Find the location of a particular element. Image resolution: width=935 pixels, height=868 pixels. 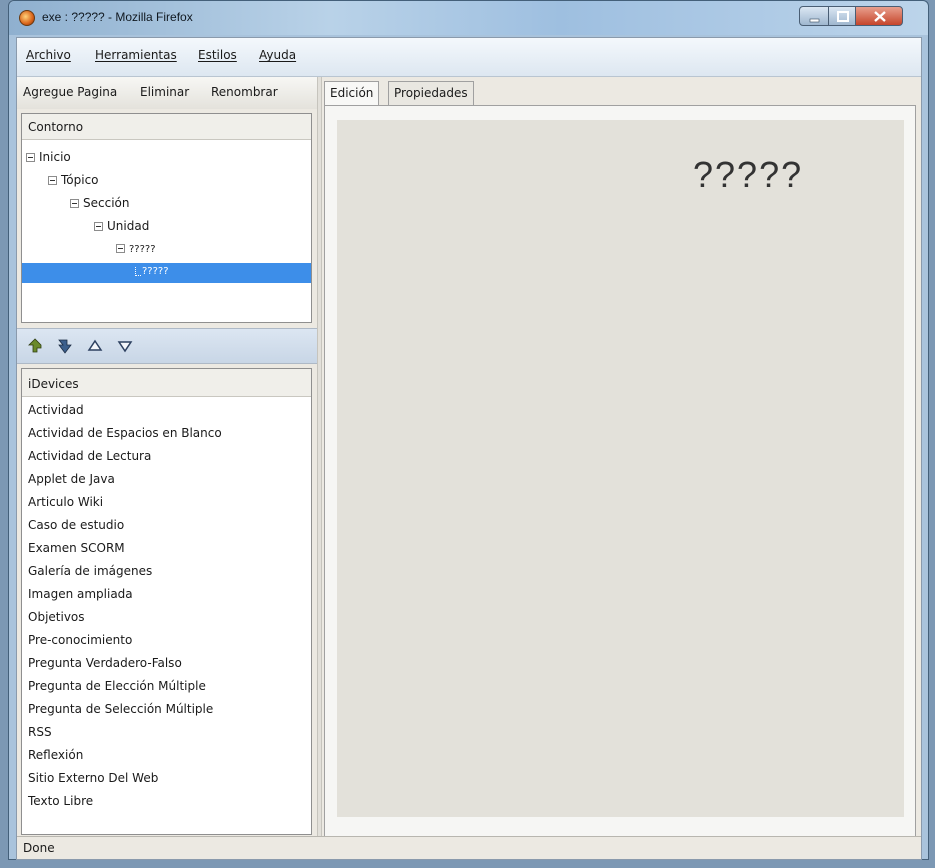

idevice-item: Objetivos is located at coordinates (56, 617).